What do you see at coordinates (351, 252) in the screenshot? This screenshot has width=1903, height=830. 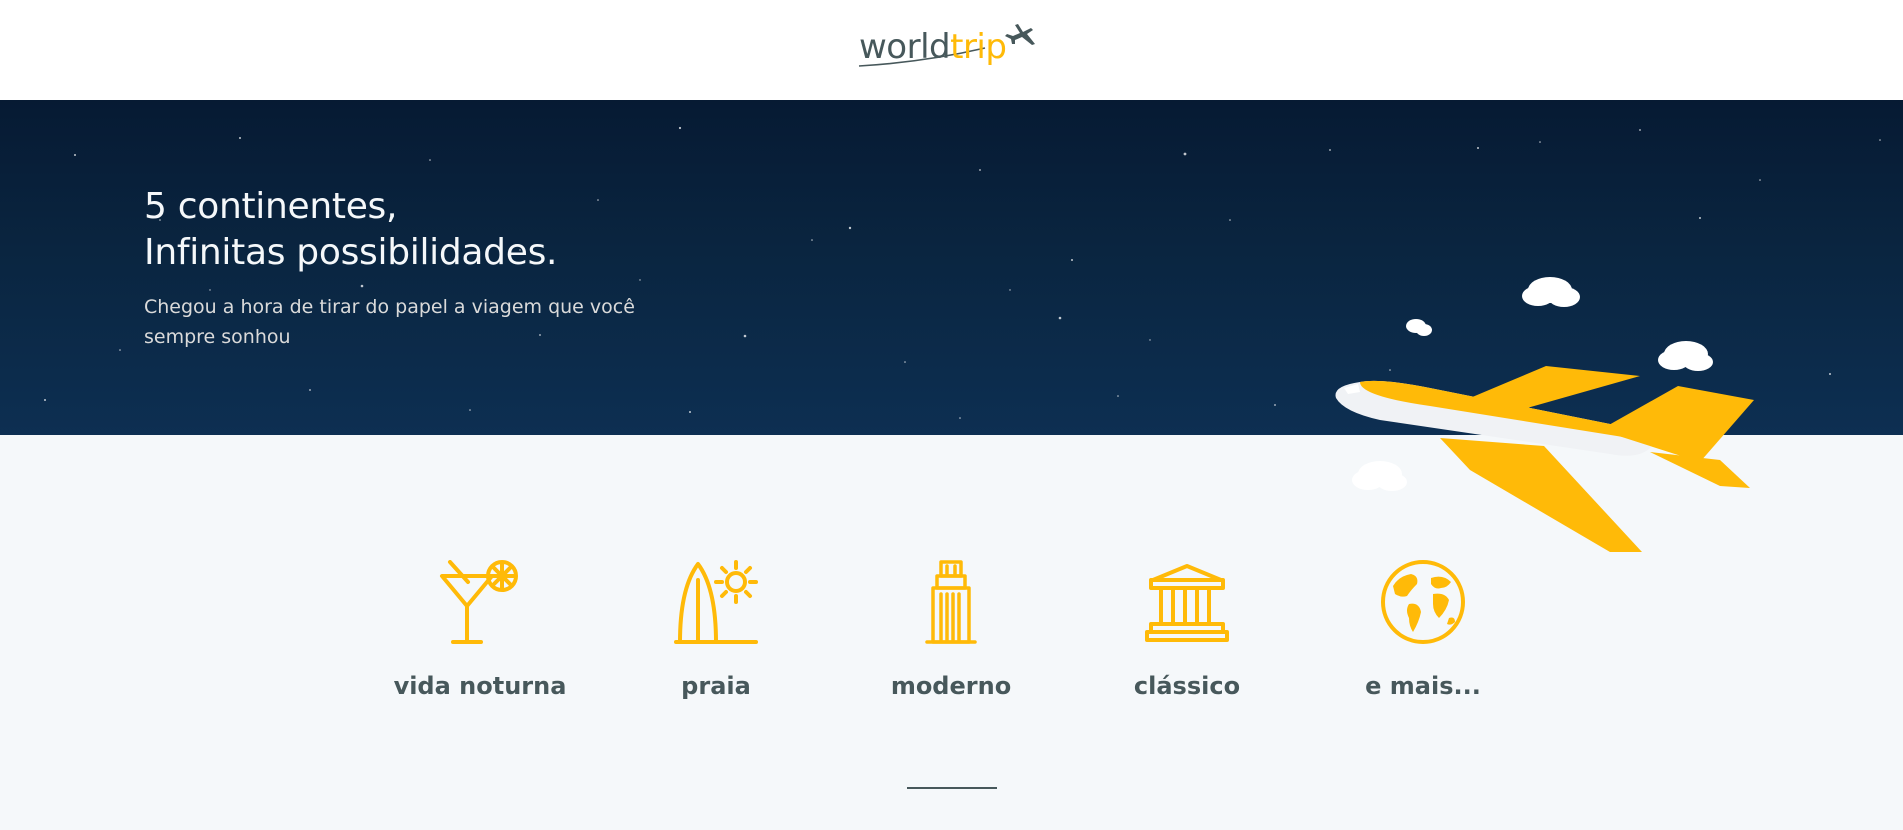 I see `hero-title-line-2: Infinitas possibilidades.` at bounding box center [351, 252].